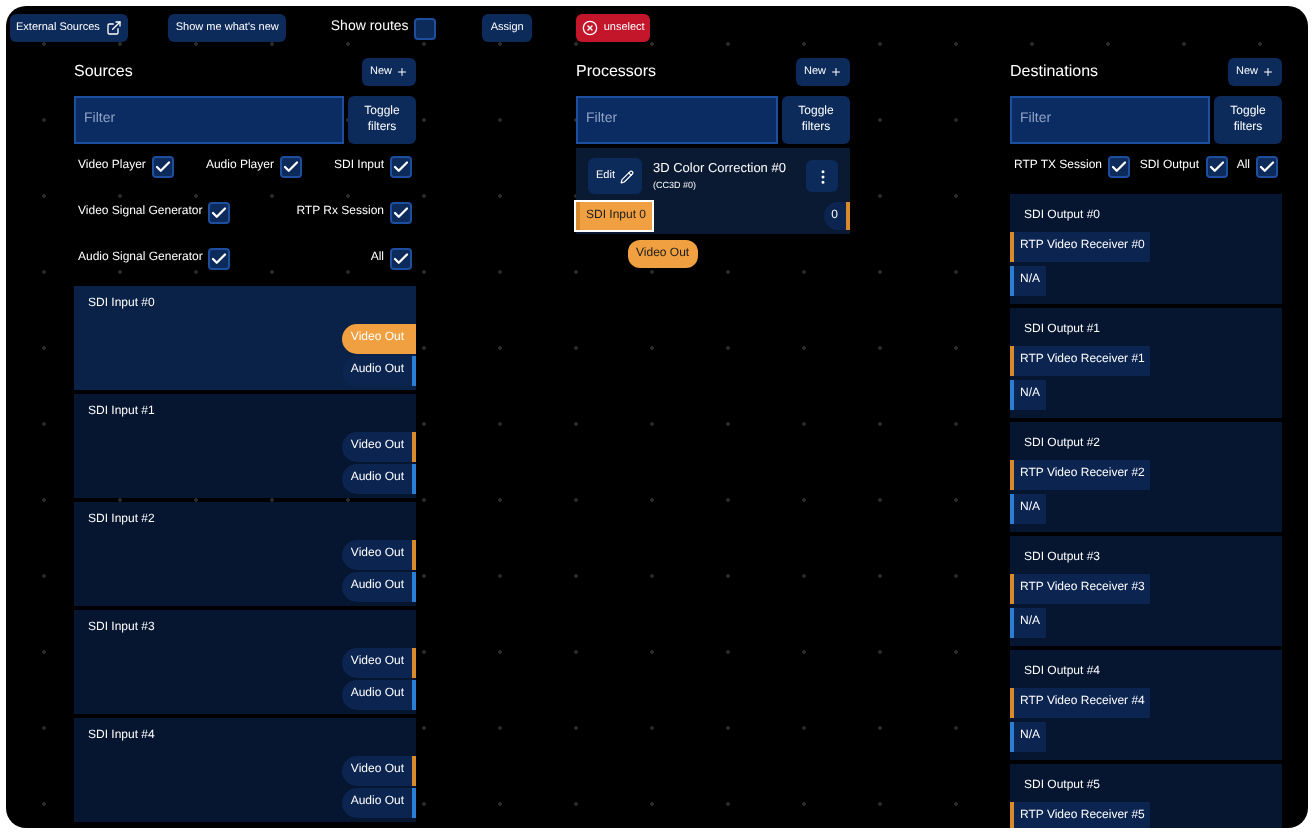 The height and width of the screenshot is (834, 1314). What do you see at coordinates (103, 72) in the screenshot?
I see `column-title: Sources` at bounding box center [103, 72].